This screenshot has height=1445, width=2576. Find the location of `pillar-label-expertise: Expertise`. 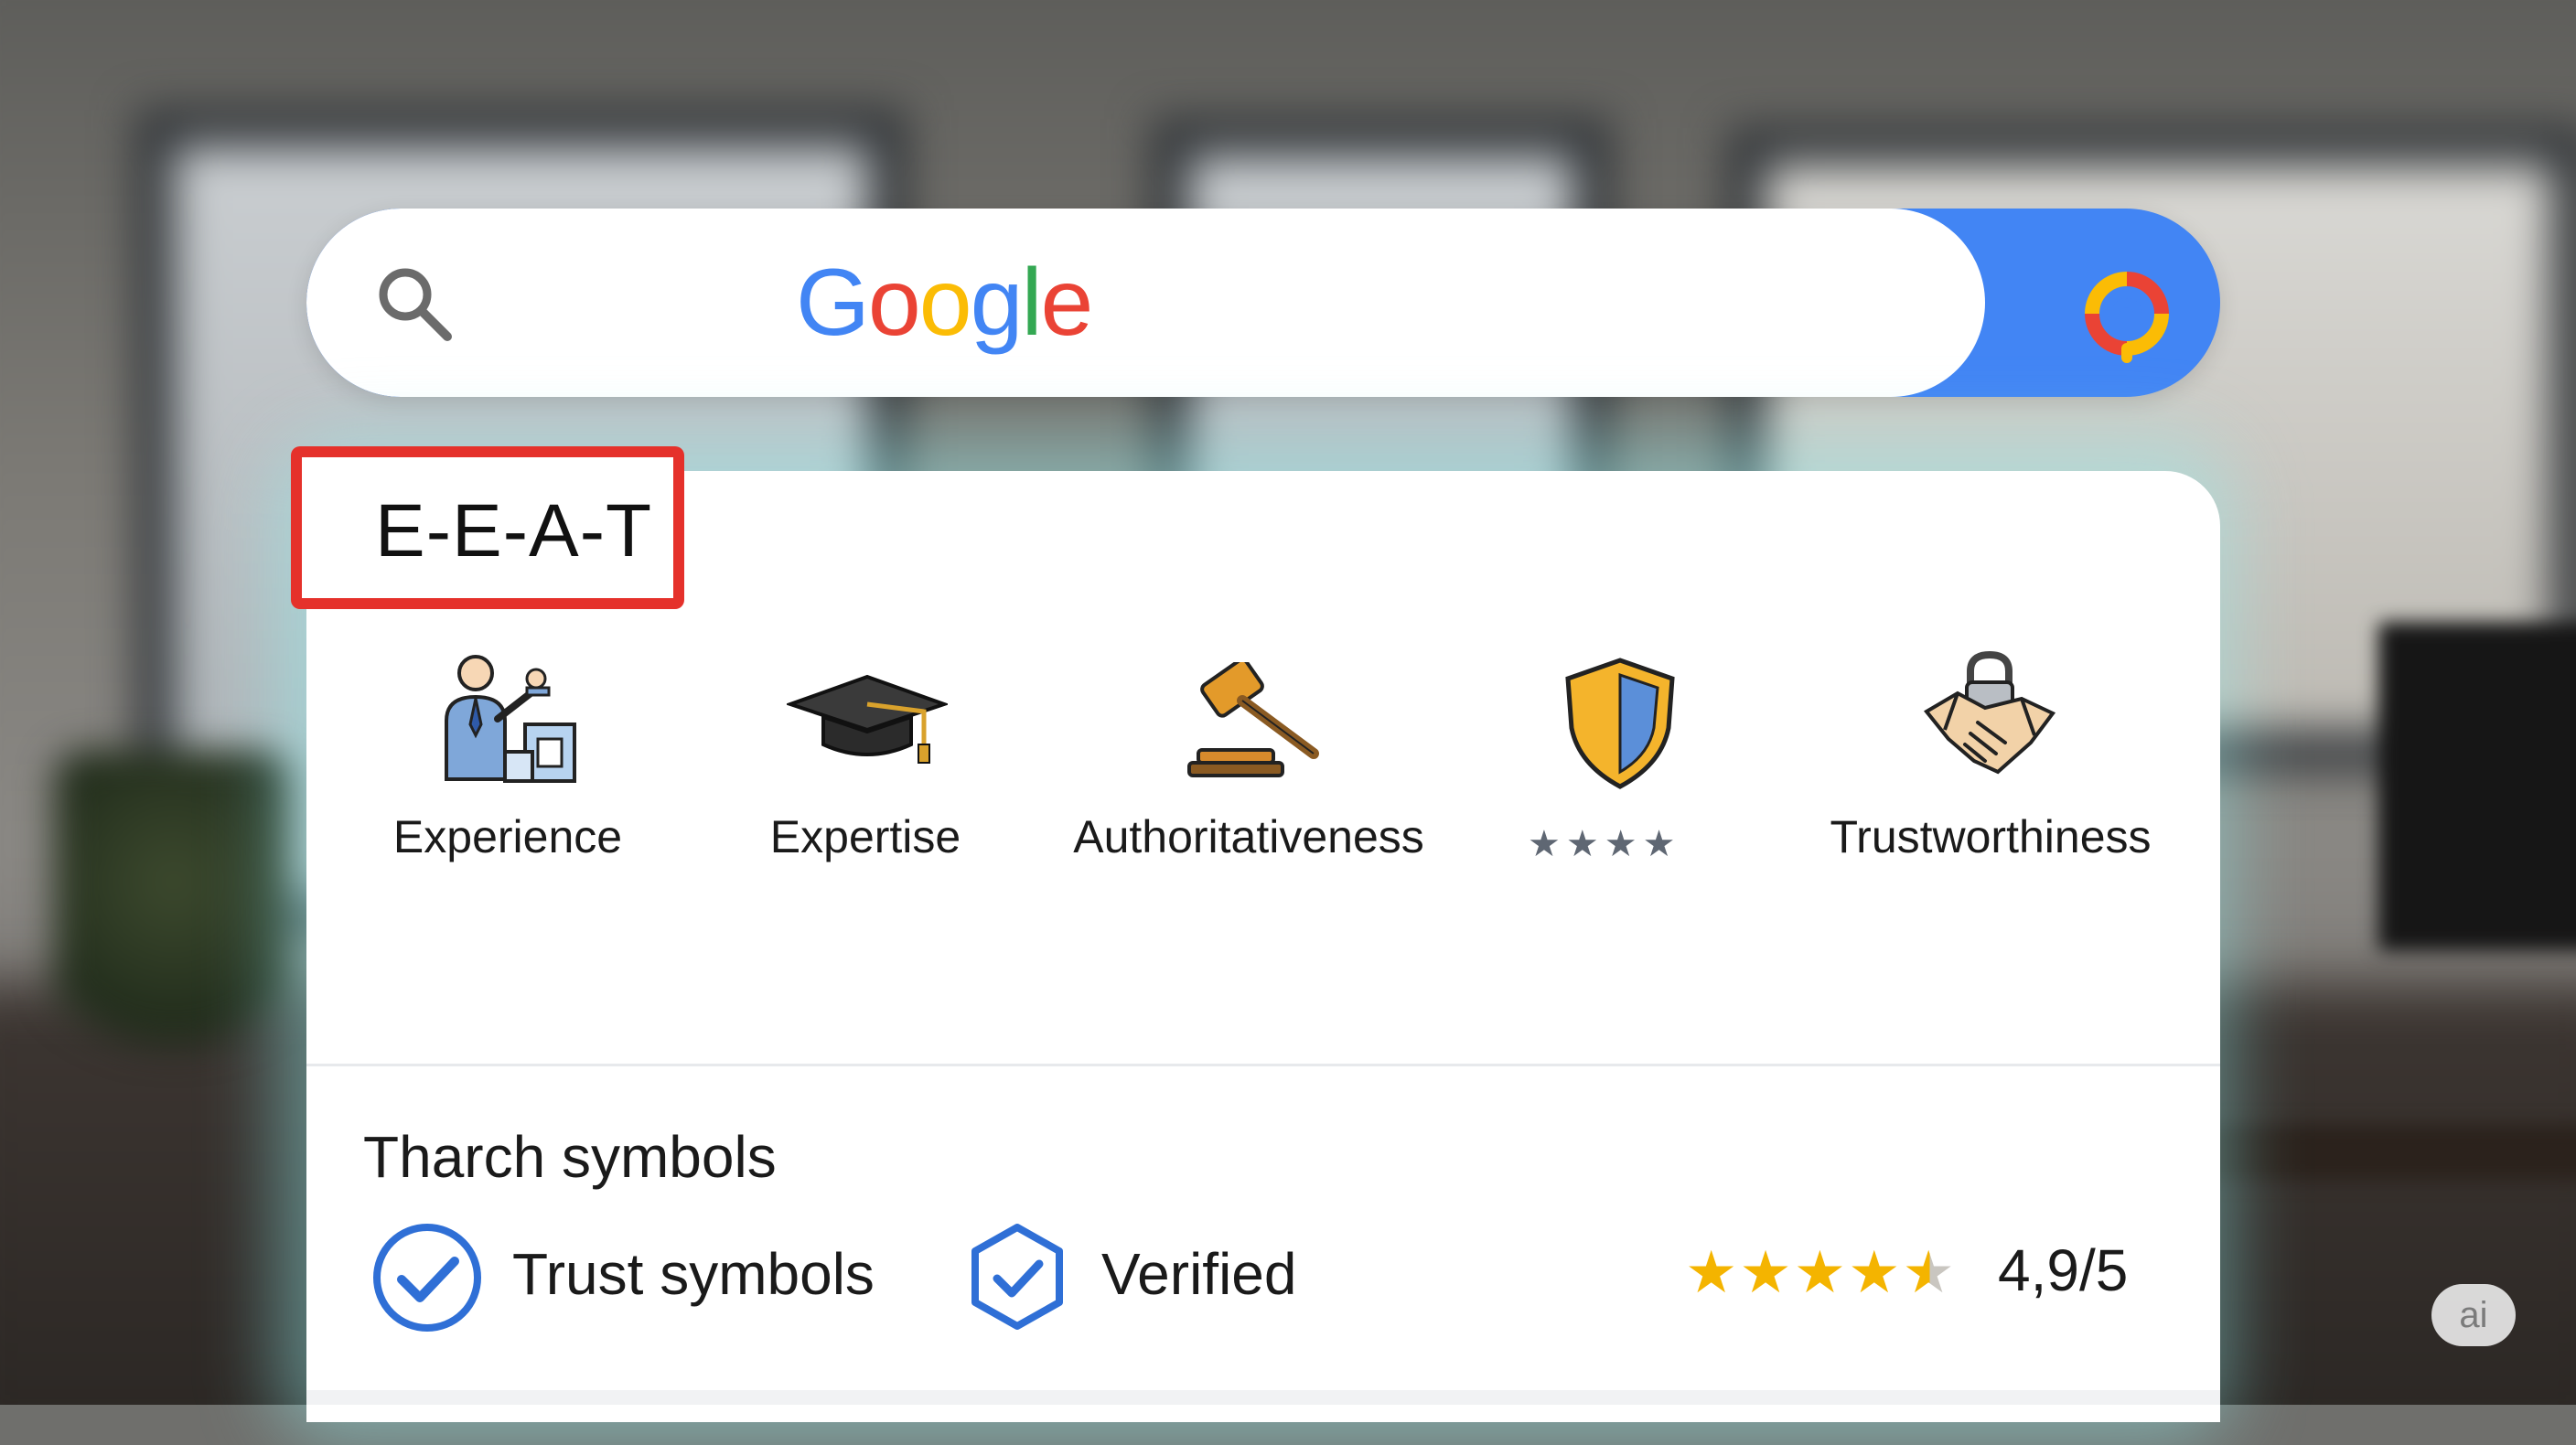

pillar-label-expertise: Expertise is located at coordinates (865, 836).